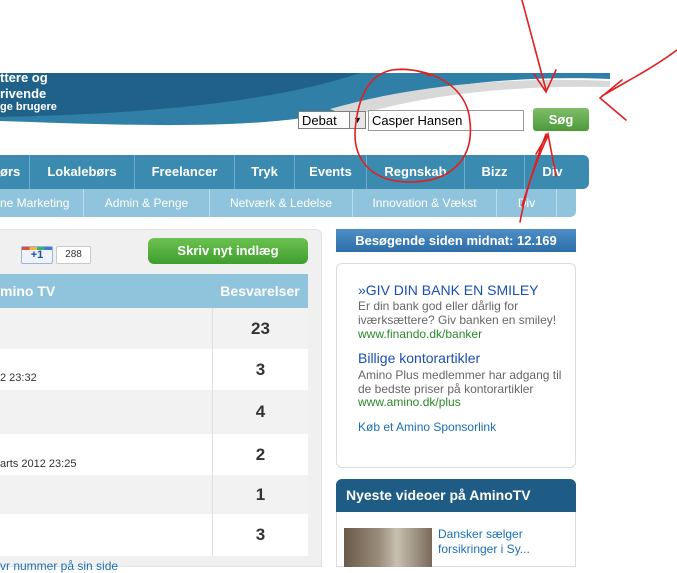  I want to click on subnav-item-netvaerk-ledelse: Netværk & Ledelse, so click(281, 203).